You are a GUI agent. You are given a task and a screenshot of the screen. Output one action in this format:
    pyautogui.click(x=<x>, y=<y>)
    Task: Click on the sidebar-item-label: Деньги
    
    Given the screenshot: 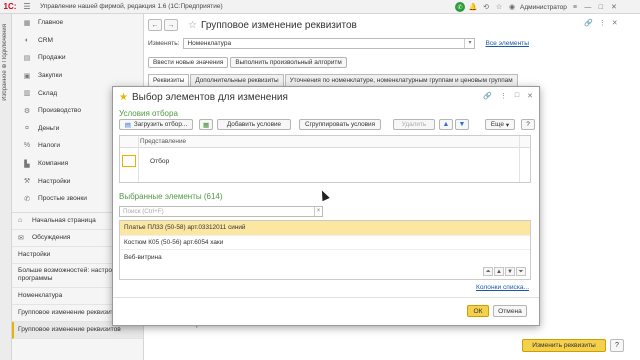 What is the action you would take?
    pyautogui.click(x=49, y=128)
    